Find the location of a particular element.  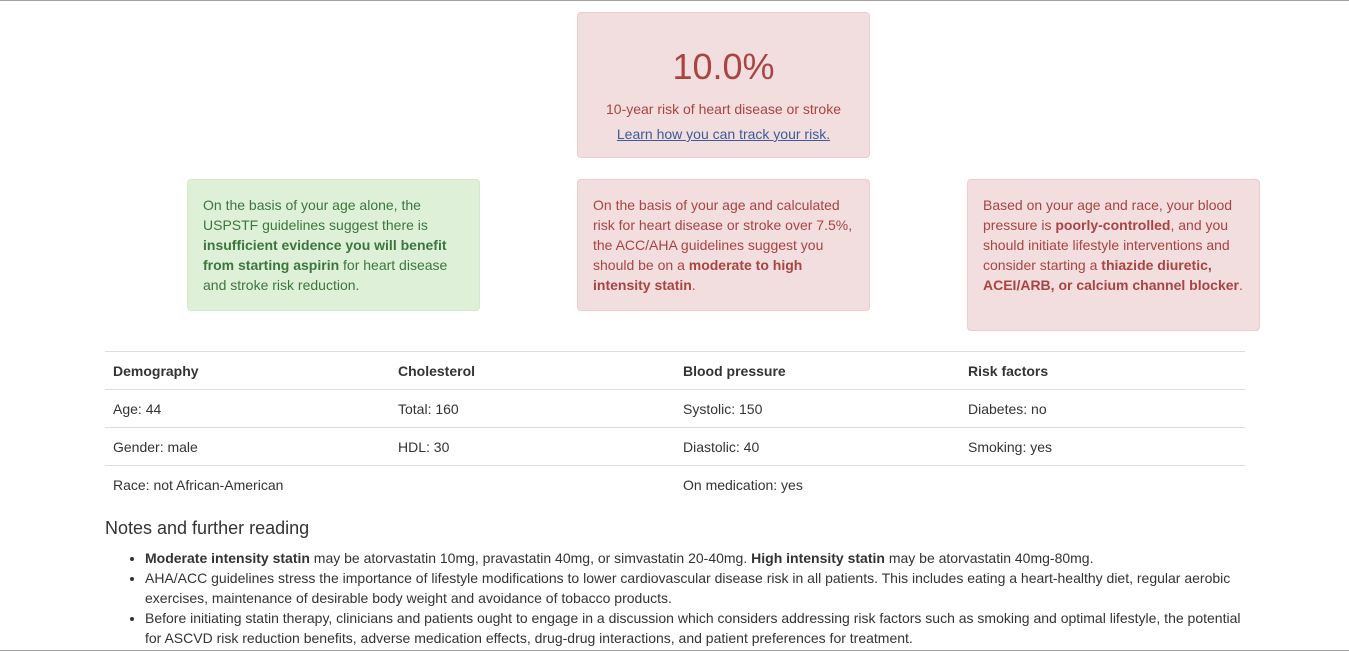

note-bold-moderate: Moderate intensity statin is located at coordinates (227, 558).